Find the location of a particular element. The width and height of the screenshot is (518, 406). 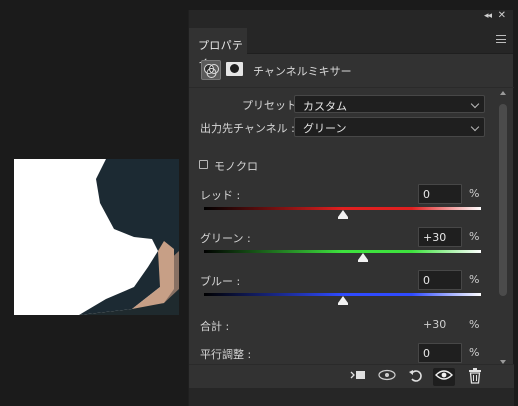

output-channel-dropdown: グリーン is located at coordinates (389, 127).